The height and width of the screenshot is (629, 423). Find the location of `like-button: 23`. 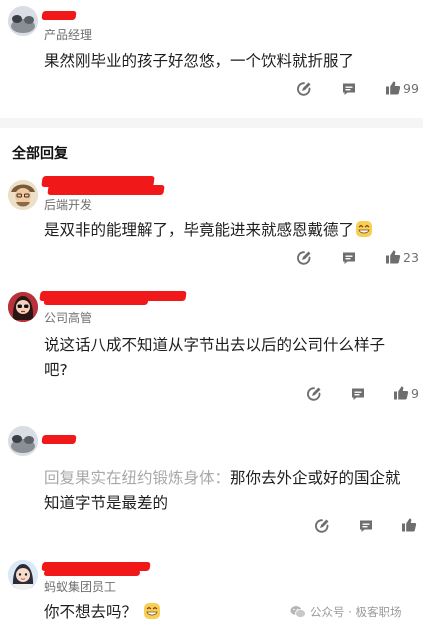

like-button: 23 is located at coordinates (402, 257).